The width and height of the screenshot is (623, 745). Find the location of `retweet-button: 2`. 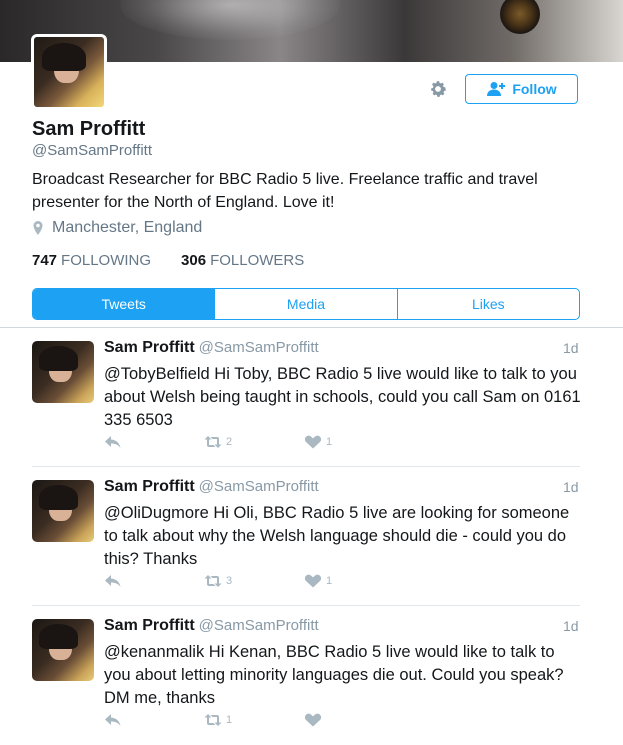

retweet-button: 2 is located at coordinates (218, 442).